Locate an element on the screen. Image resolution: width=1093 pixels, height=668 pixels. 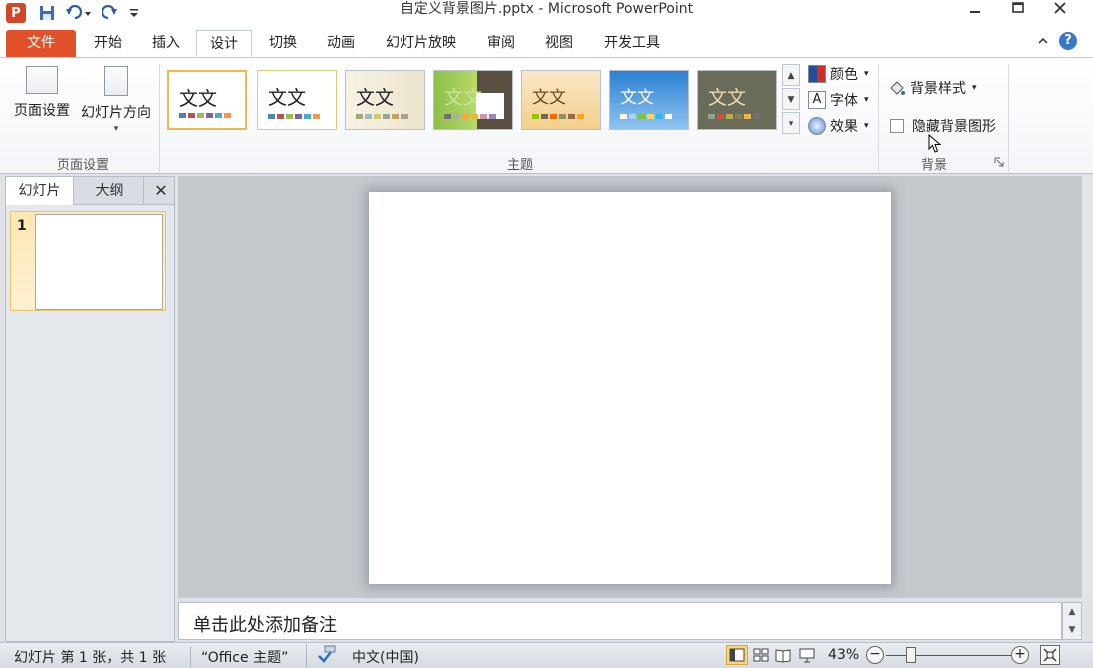
slides-pane-tabs: 幻灯片 大纲 ✕ is located at coordinates (90, 191).